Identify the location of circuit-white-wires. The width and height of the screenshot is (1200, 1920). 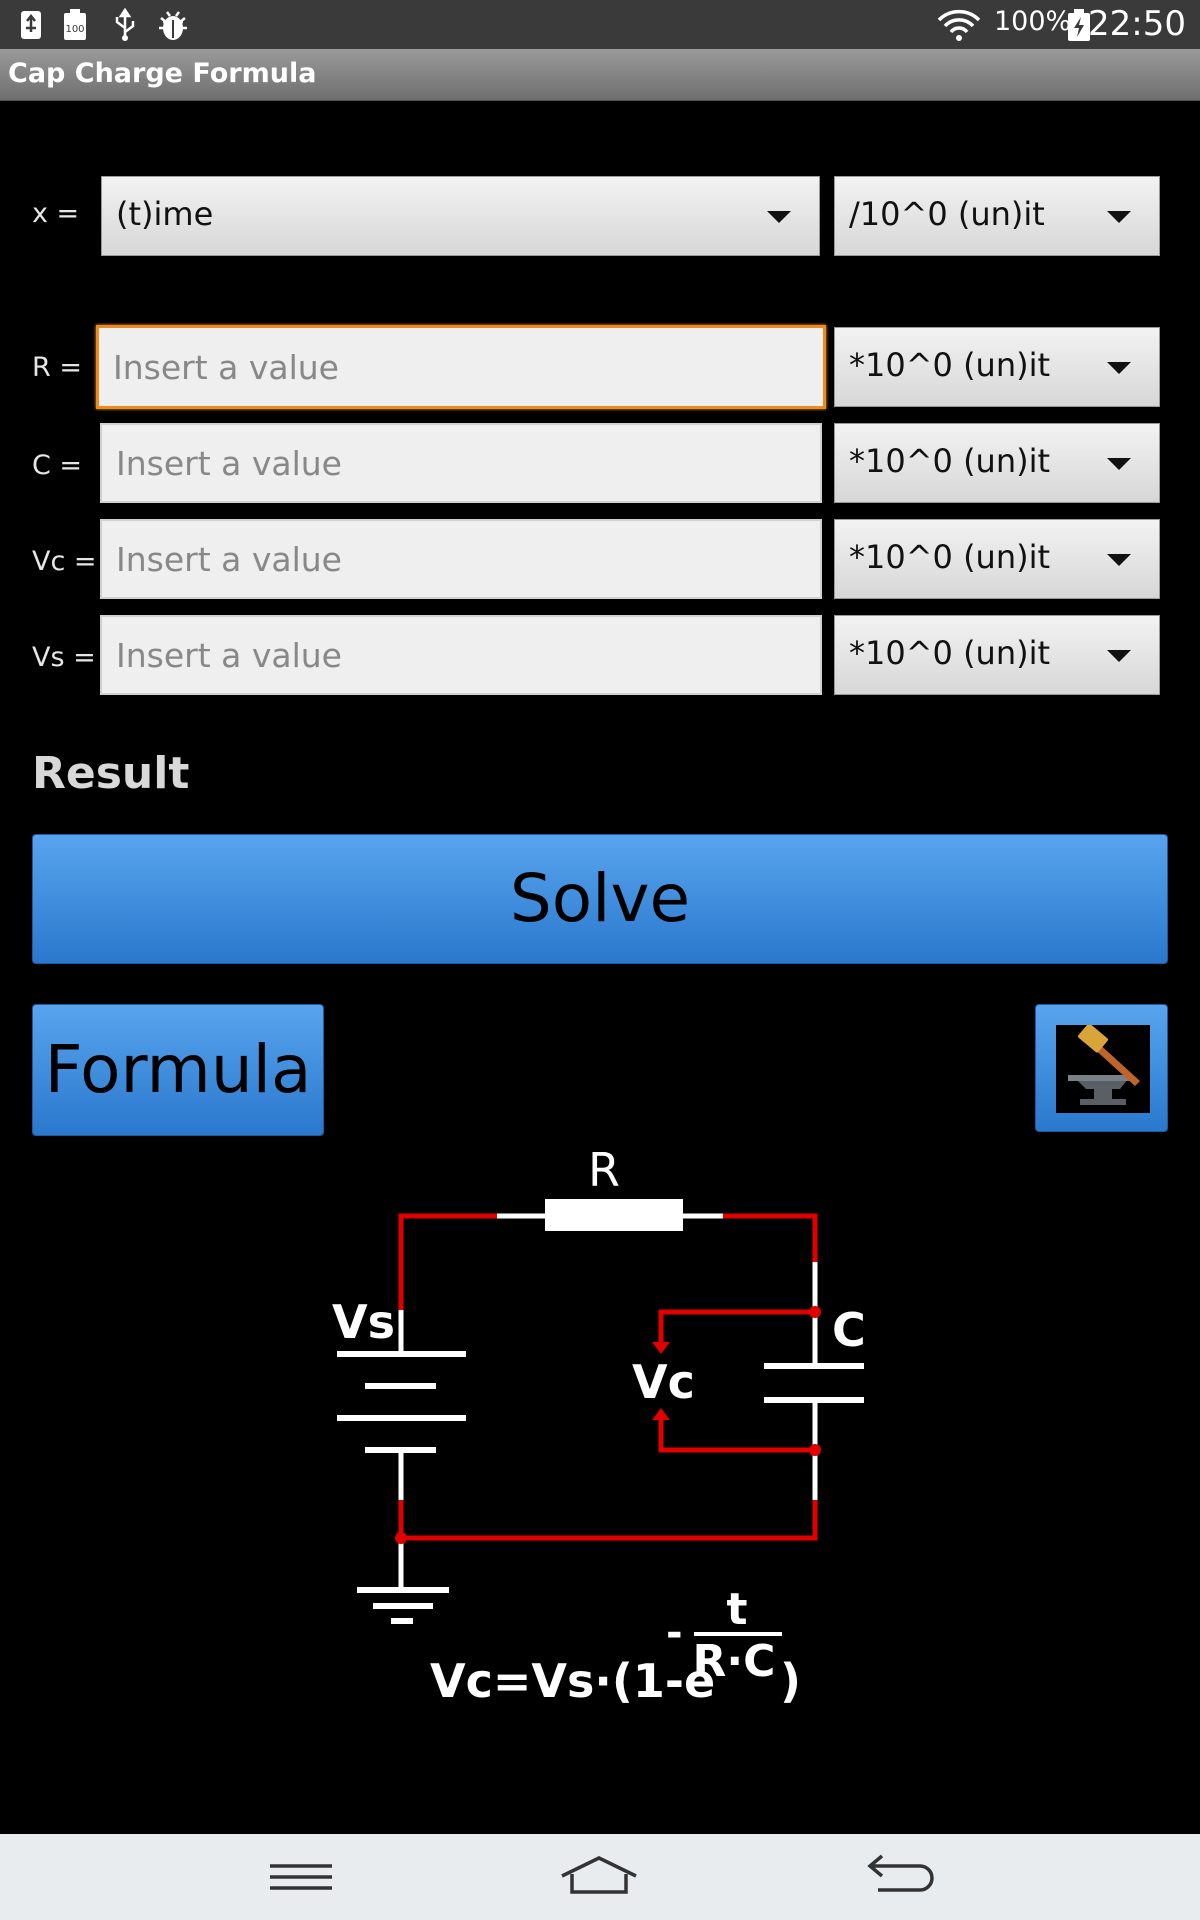
(608, 1401).